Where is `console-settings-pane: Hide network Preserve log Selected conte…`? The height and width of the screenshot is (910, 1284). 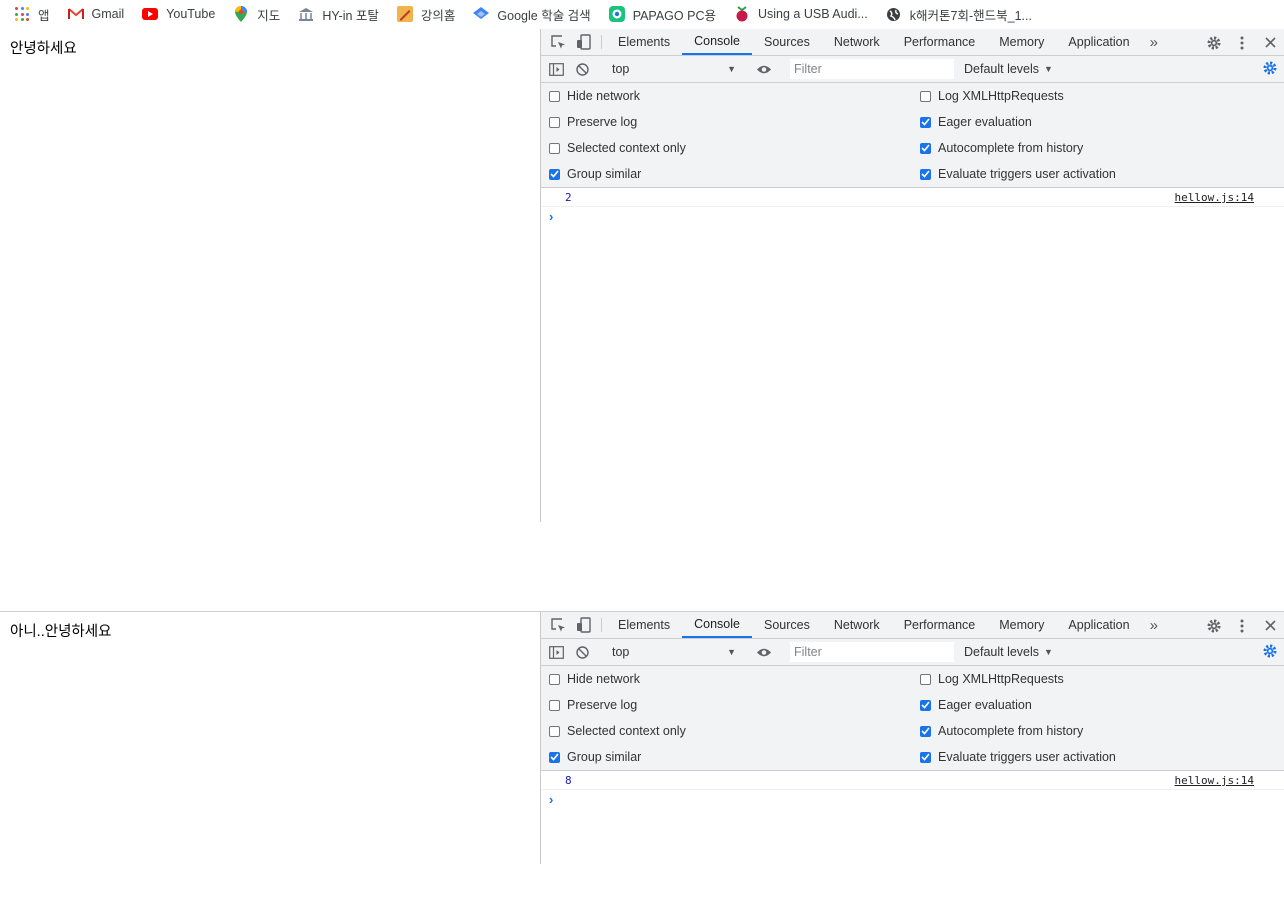
console-settings-pane: Hide network Preserve log Selected conte… is located at coordinates (912, 135).